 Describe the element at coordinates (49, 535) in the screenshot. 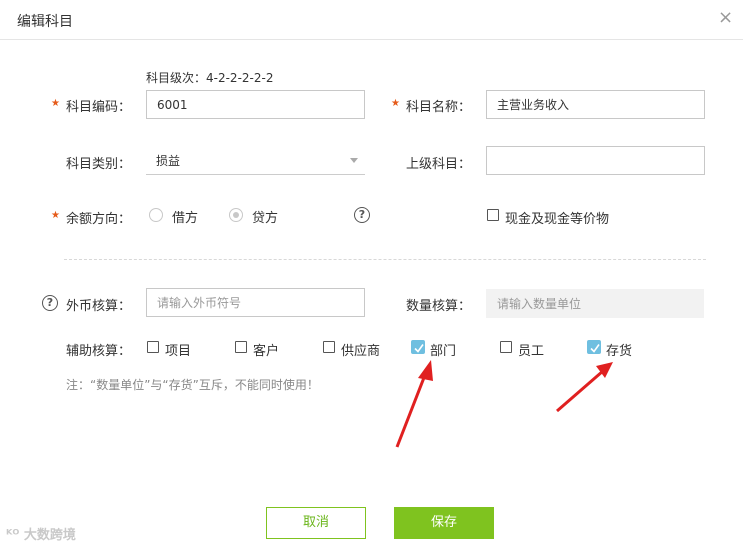

I see `watermark-text: 大数跨境` at that location.